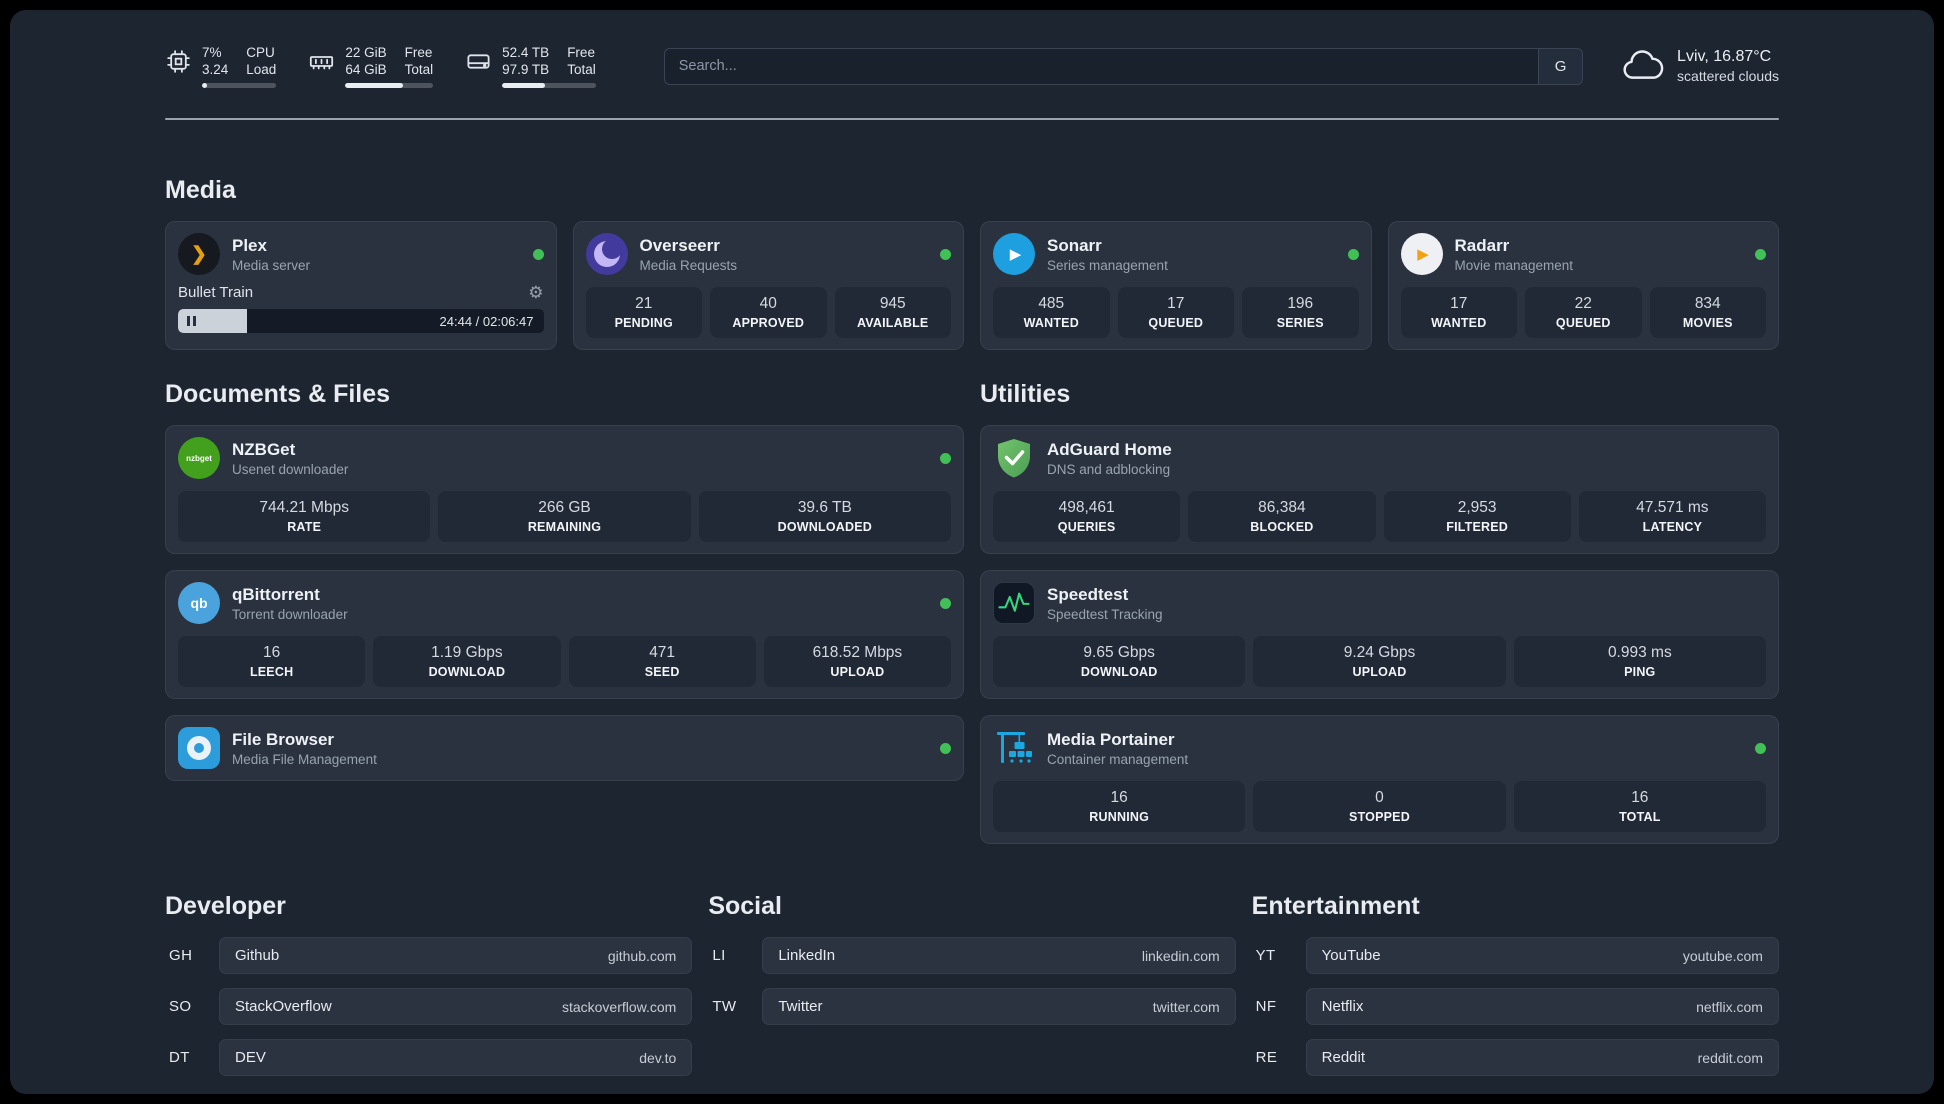  What do you see at coordinates (429, 1006) in the screenshot?
I see `link-row-stackoverflow: SO StackOverflow stackoverflow.com` at bounding box center [429, 1006].